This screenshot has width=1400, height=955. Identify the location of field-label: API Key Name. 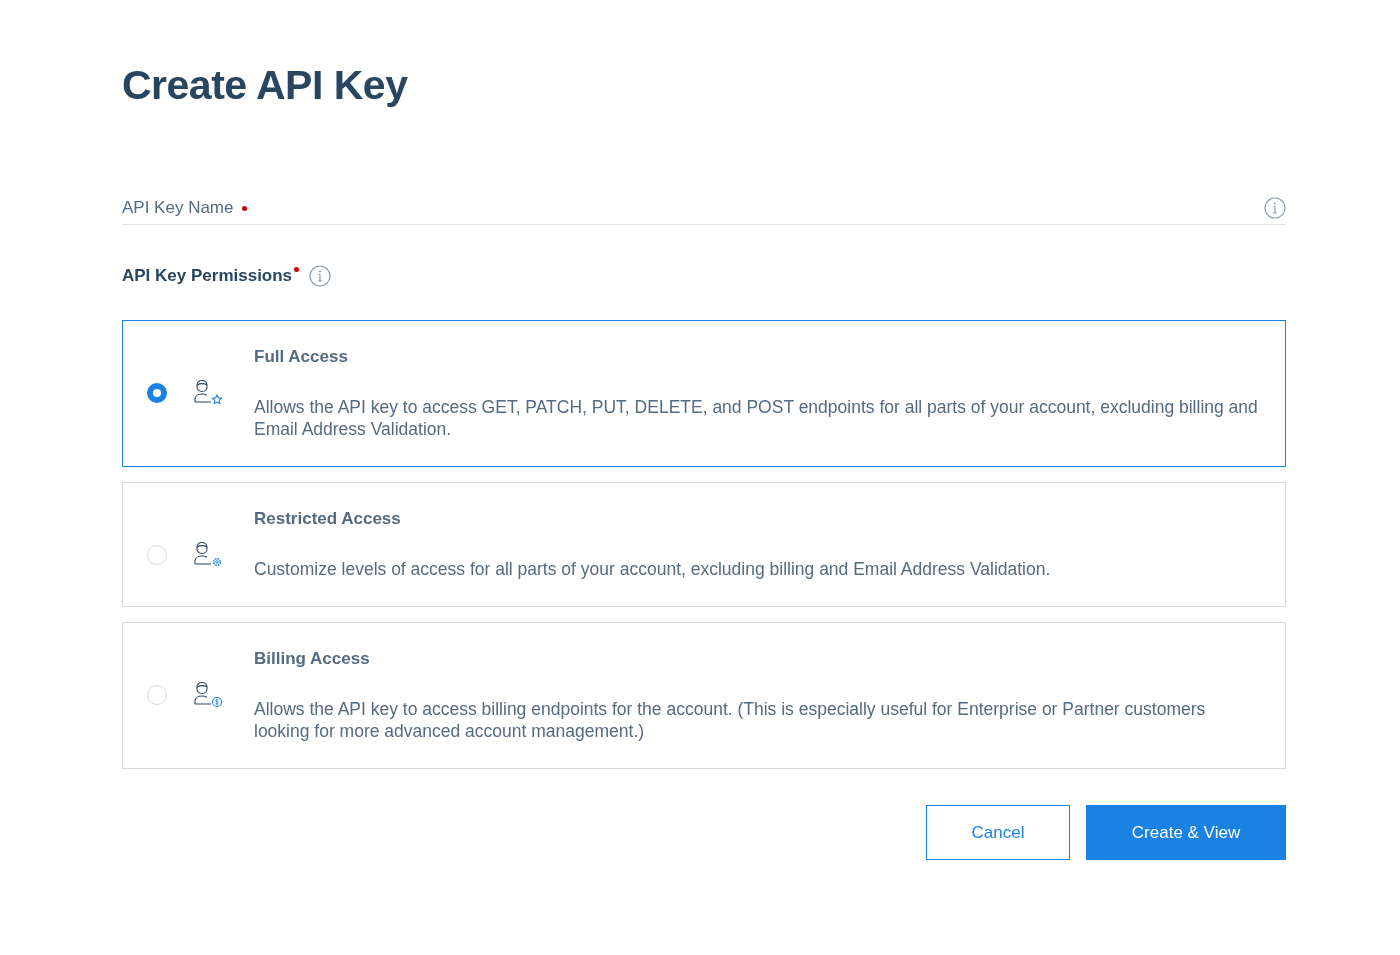
(178, 208).